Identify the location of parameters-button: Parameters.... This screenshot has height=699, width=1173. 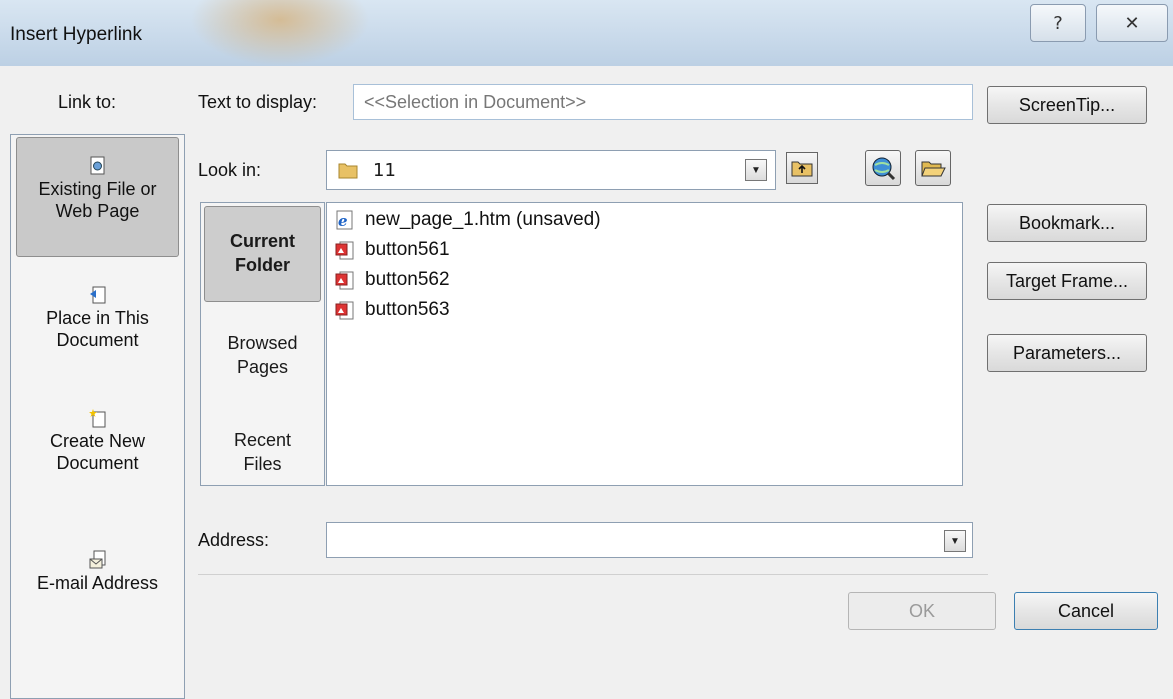
(1067, 353).